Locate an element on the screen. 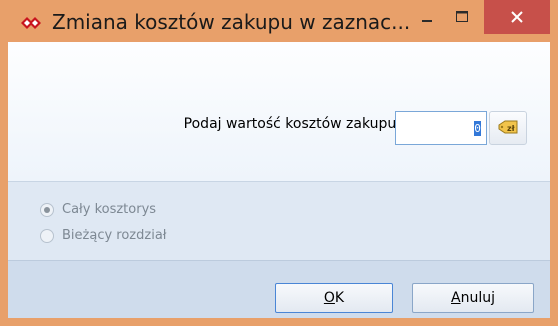  currency-calculator-icon: zł is located at coordinates (508, 127).